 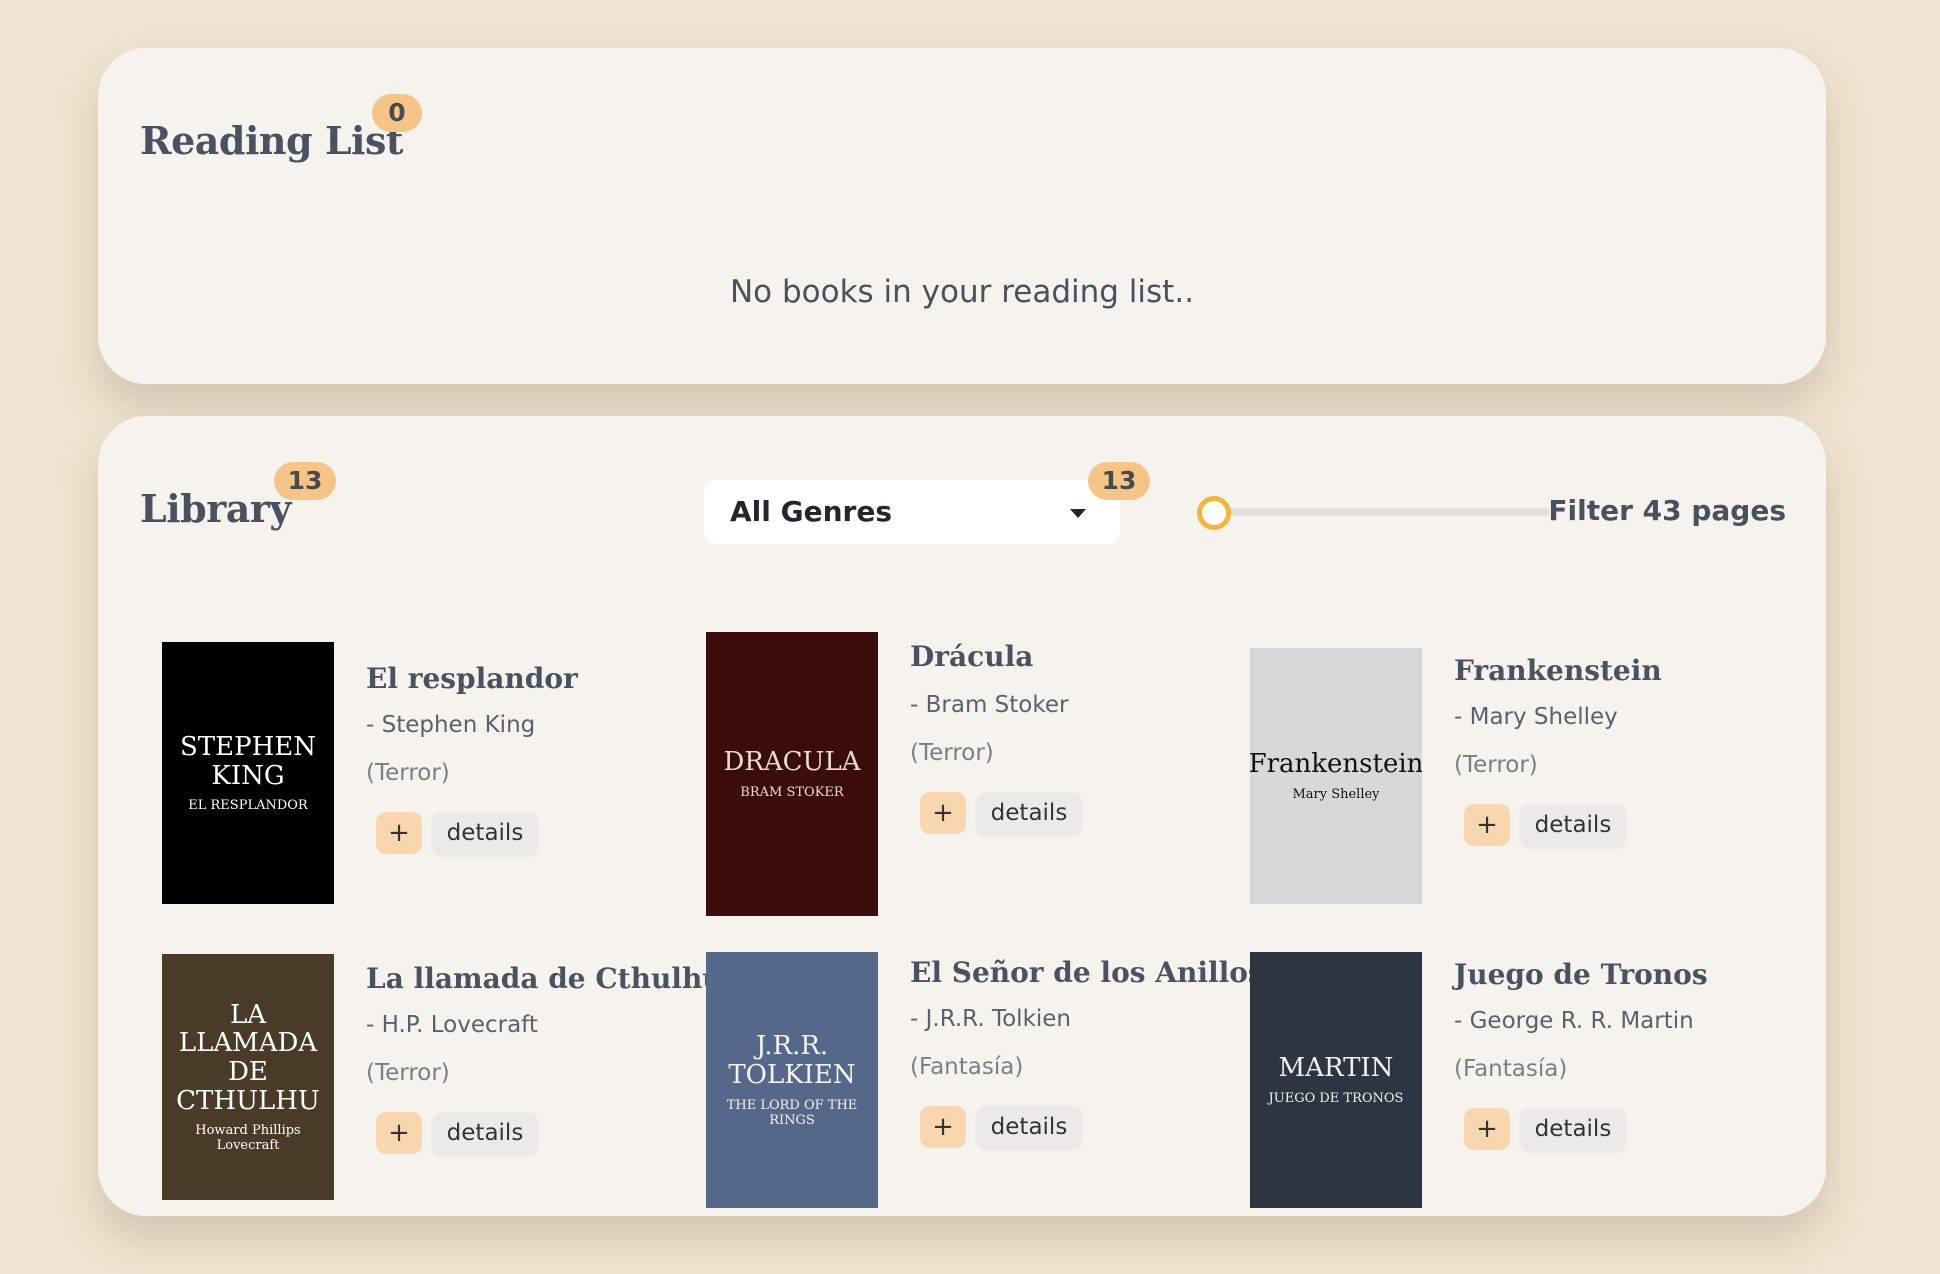 I want to click on cover-subtitle: THE LORD OF THE RINGS, so click(x=792, y=1112).